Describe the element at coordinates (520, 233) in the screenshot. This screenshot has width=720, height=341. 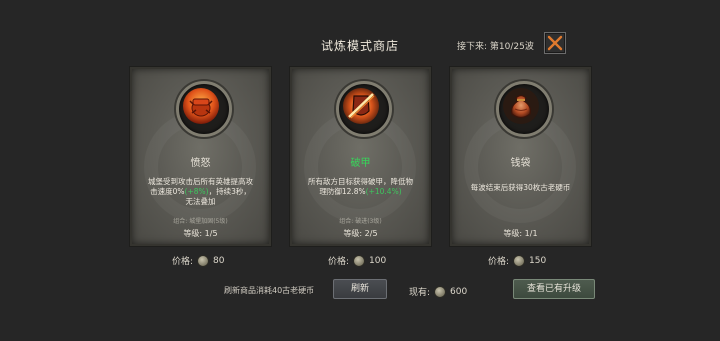
I see `card-level: 等级: 1/1` at that location.